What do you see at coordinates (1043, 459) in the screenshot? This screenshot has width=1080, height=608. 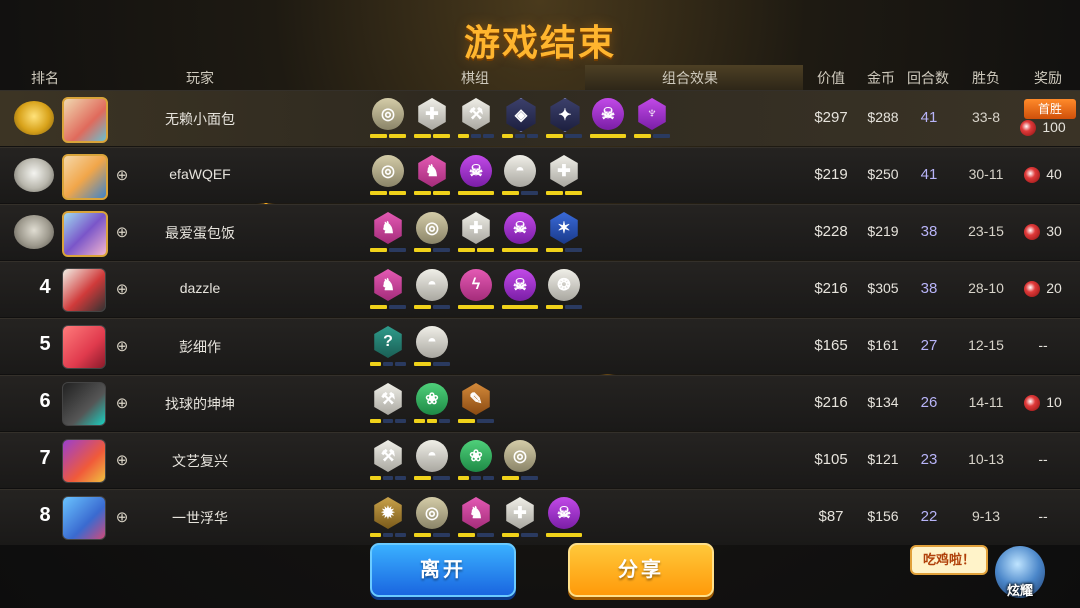 I see `reward-cell: --` at bounding box center [1043, 459].